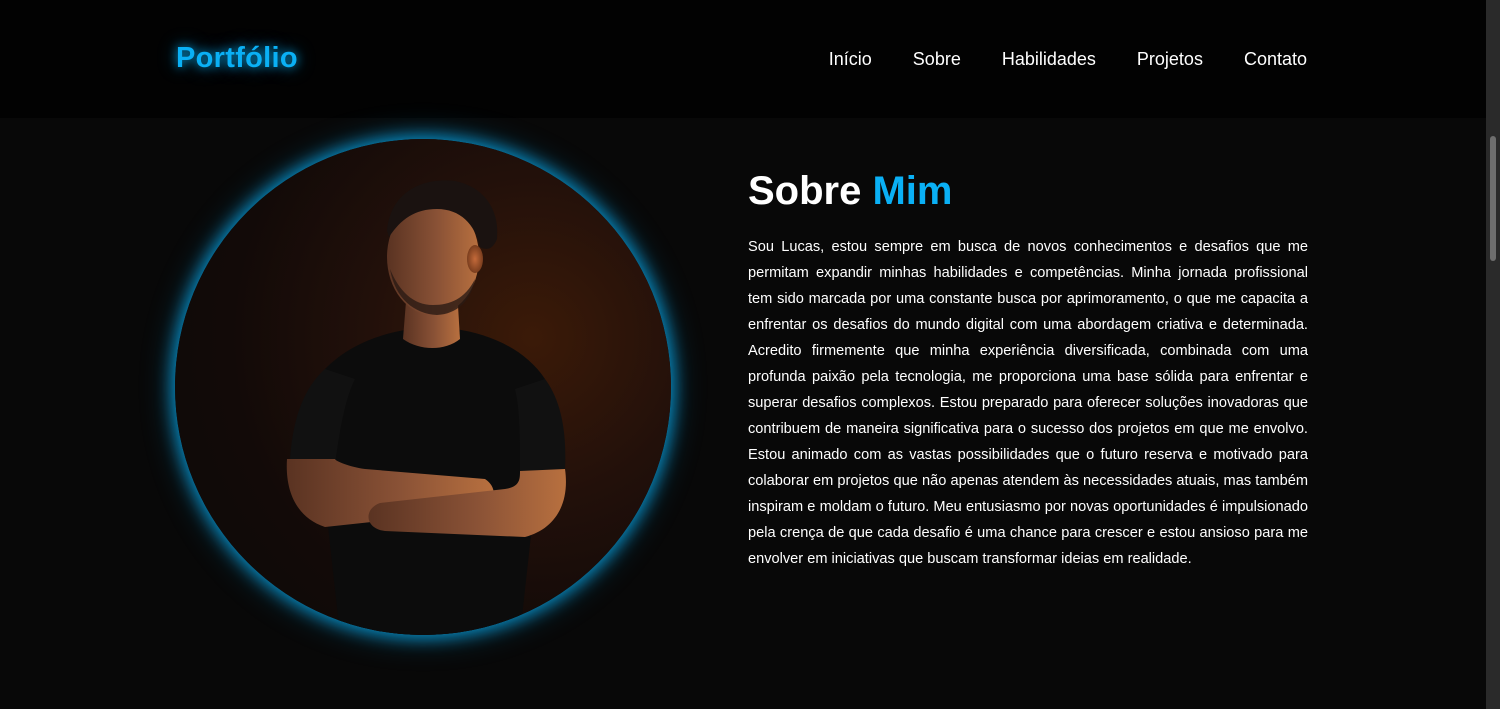  What do you see at coordinates (1049, 59) in the screenshot?
I see `nav-item-habilidades: Habilidades` at bounding box center [1049, 59].